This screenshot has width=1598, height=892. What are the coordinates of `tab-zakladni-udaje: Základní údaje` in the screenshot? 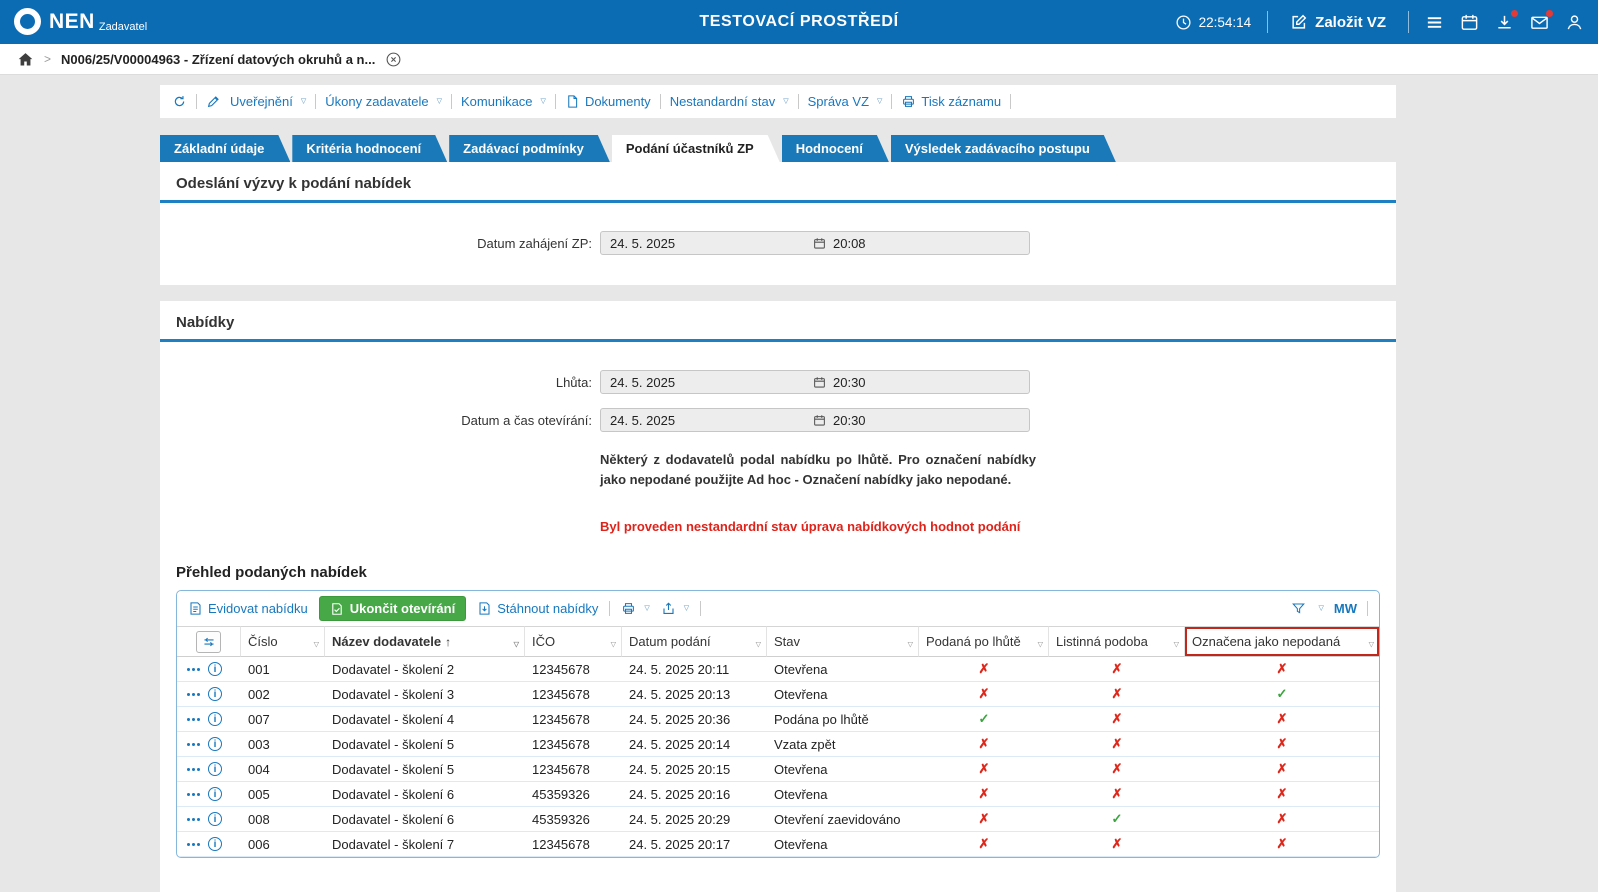 It's located at (225, 148).